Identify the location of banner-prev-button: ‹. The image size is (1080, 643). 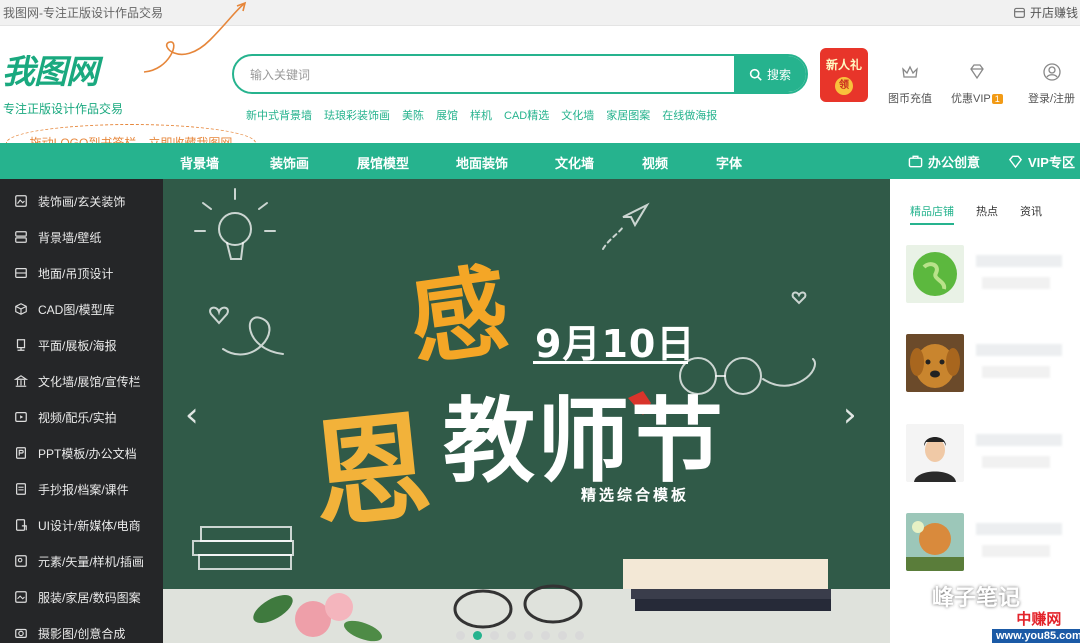
(192, 415).